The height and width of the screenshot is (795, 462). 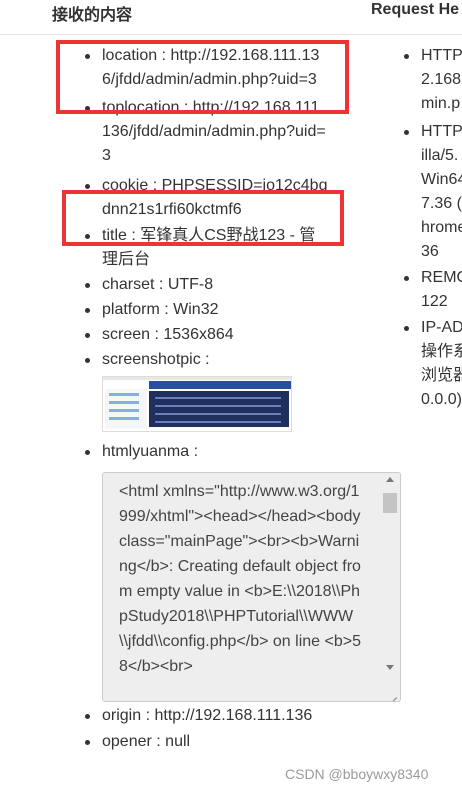 I want to click on resize-grip-icon, so click(x=391, y=692).